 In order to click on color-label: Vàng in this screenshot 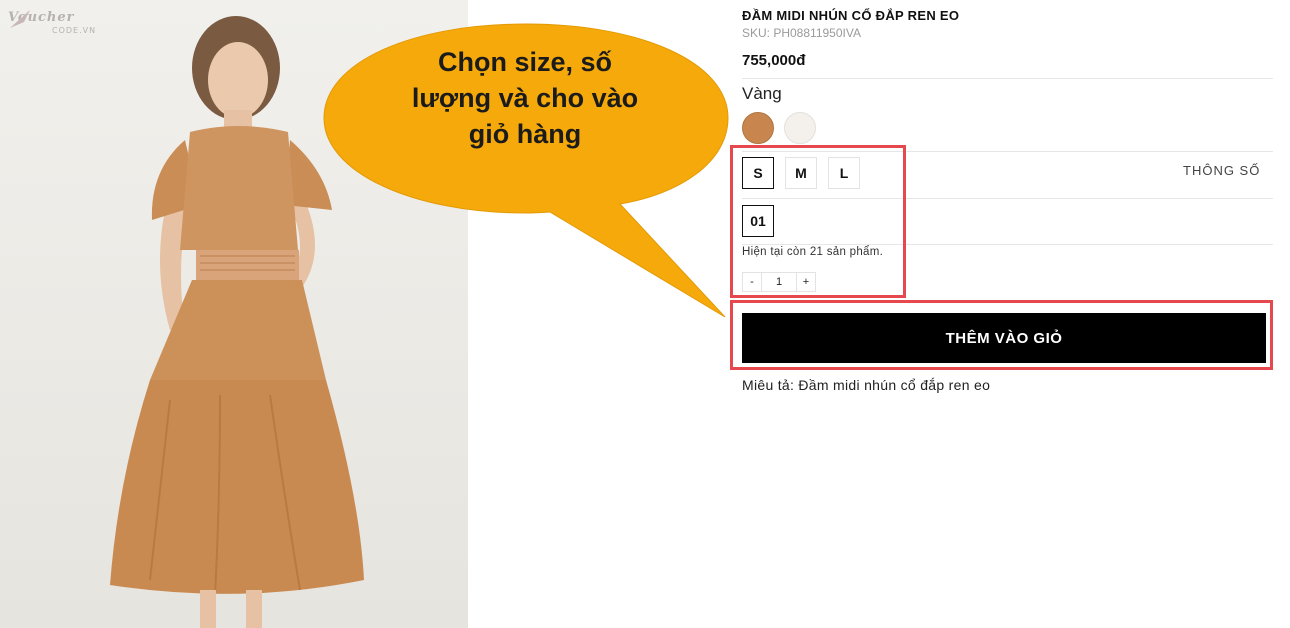, I will do `click(762, 93)`.